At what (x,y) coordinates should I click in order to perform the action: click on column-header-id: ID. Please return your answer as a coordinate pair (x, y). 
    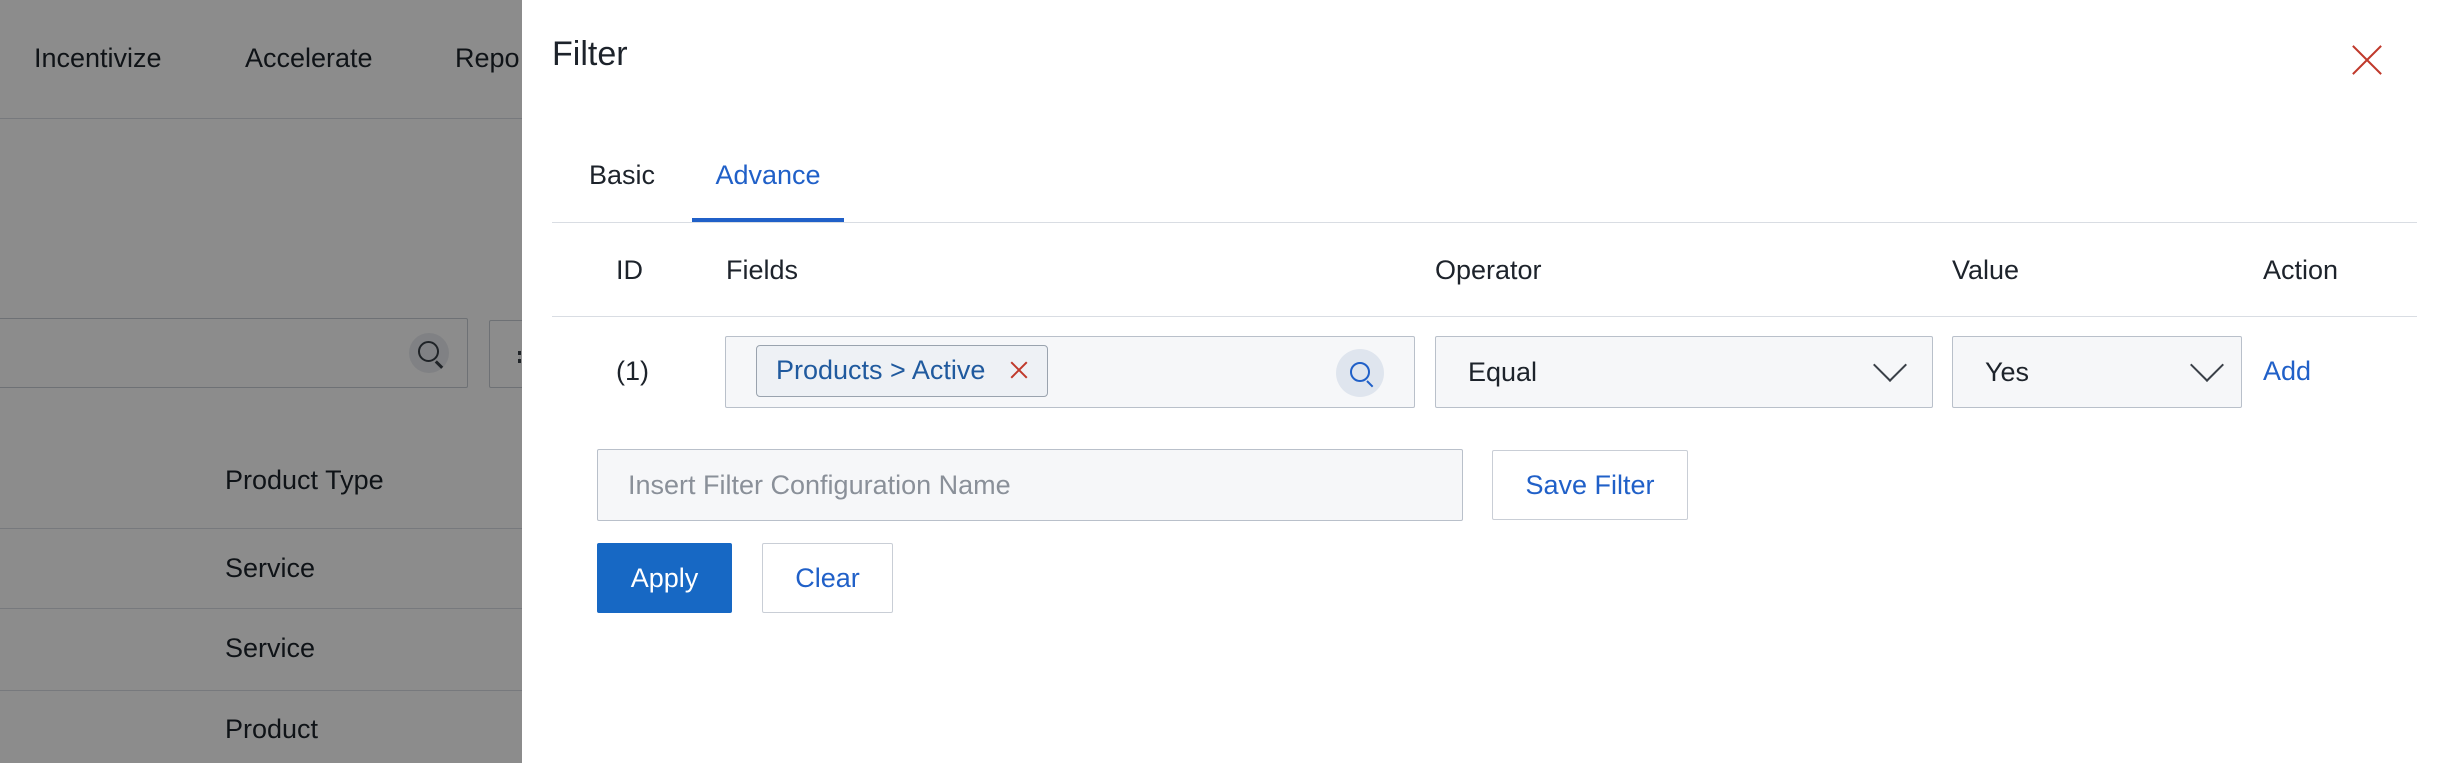
    Looking at the image, I should click on (629, 270).